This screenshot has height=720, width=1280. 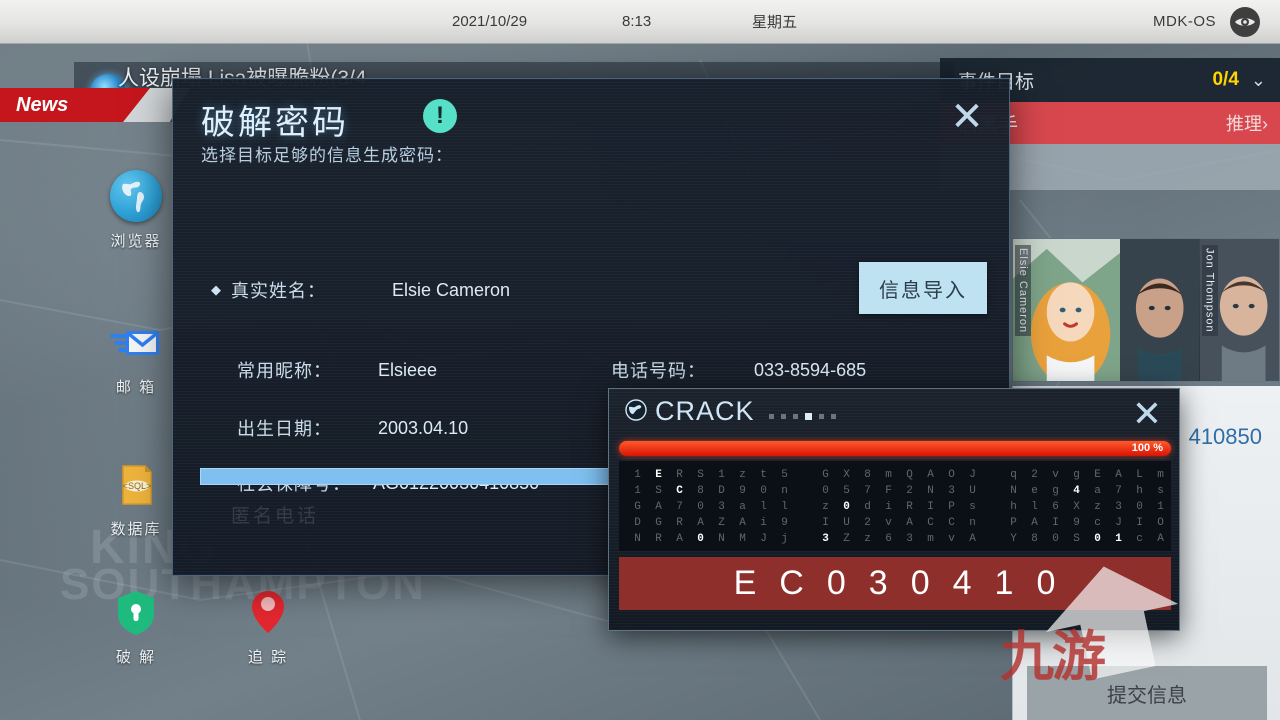 What do you see at coordinates (784, 539) in the screenshot?
I see `crack-grid-cell: j` at bounding box center [784, 539].